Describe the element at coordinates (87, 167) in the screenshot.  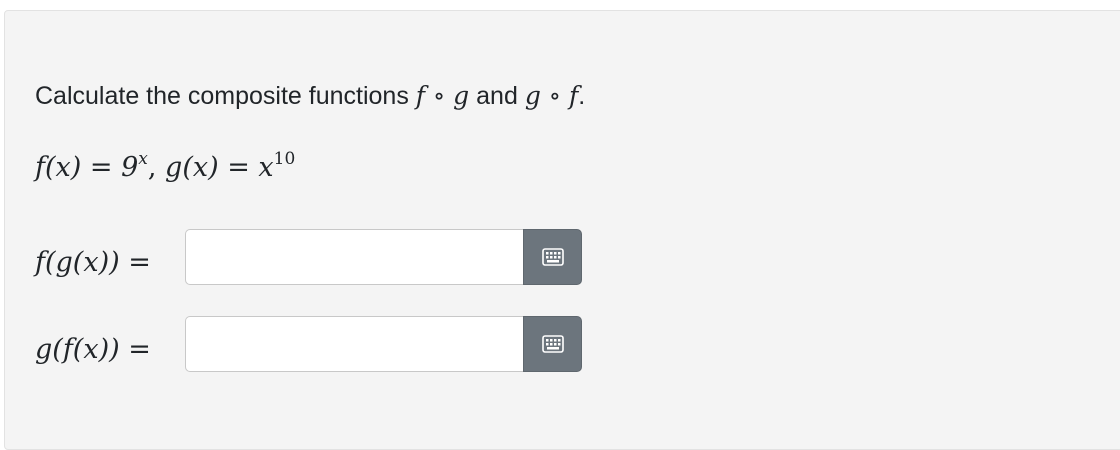
I see `f-definition: f(x) = 9` at that location.